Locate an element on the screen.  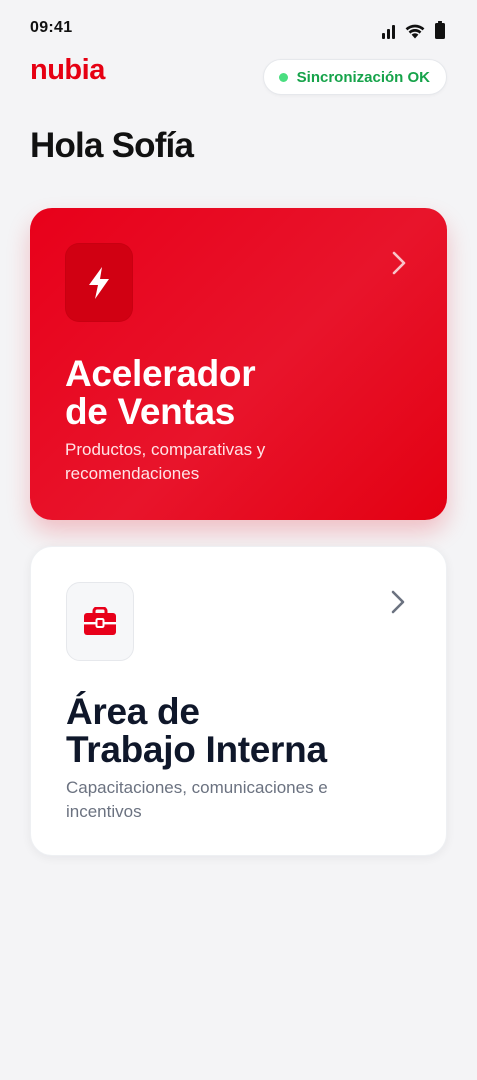
nubia-logo: nubia is located at coordinates (67, 70).